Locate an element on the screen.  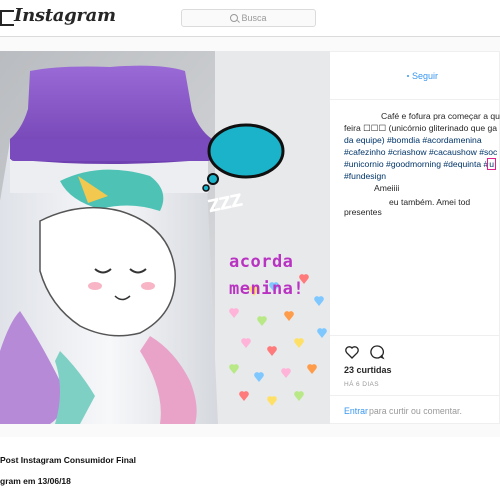
likes-count: 23 curtidas is located at coordinates (368, 370).